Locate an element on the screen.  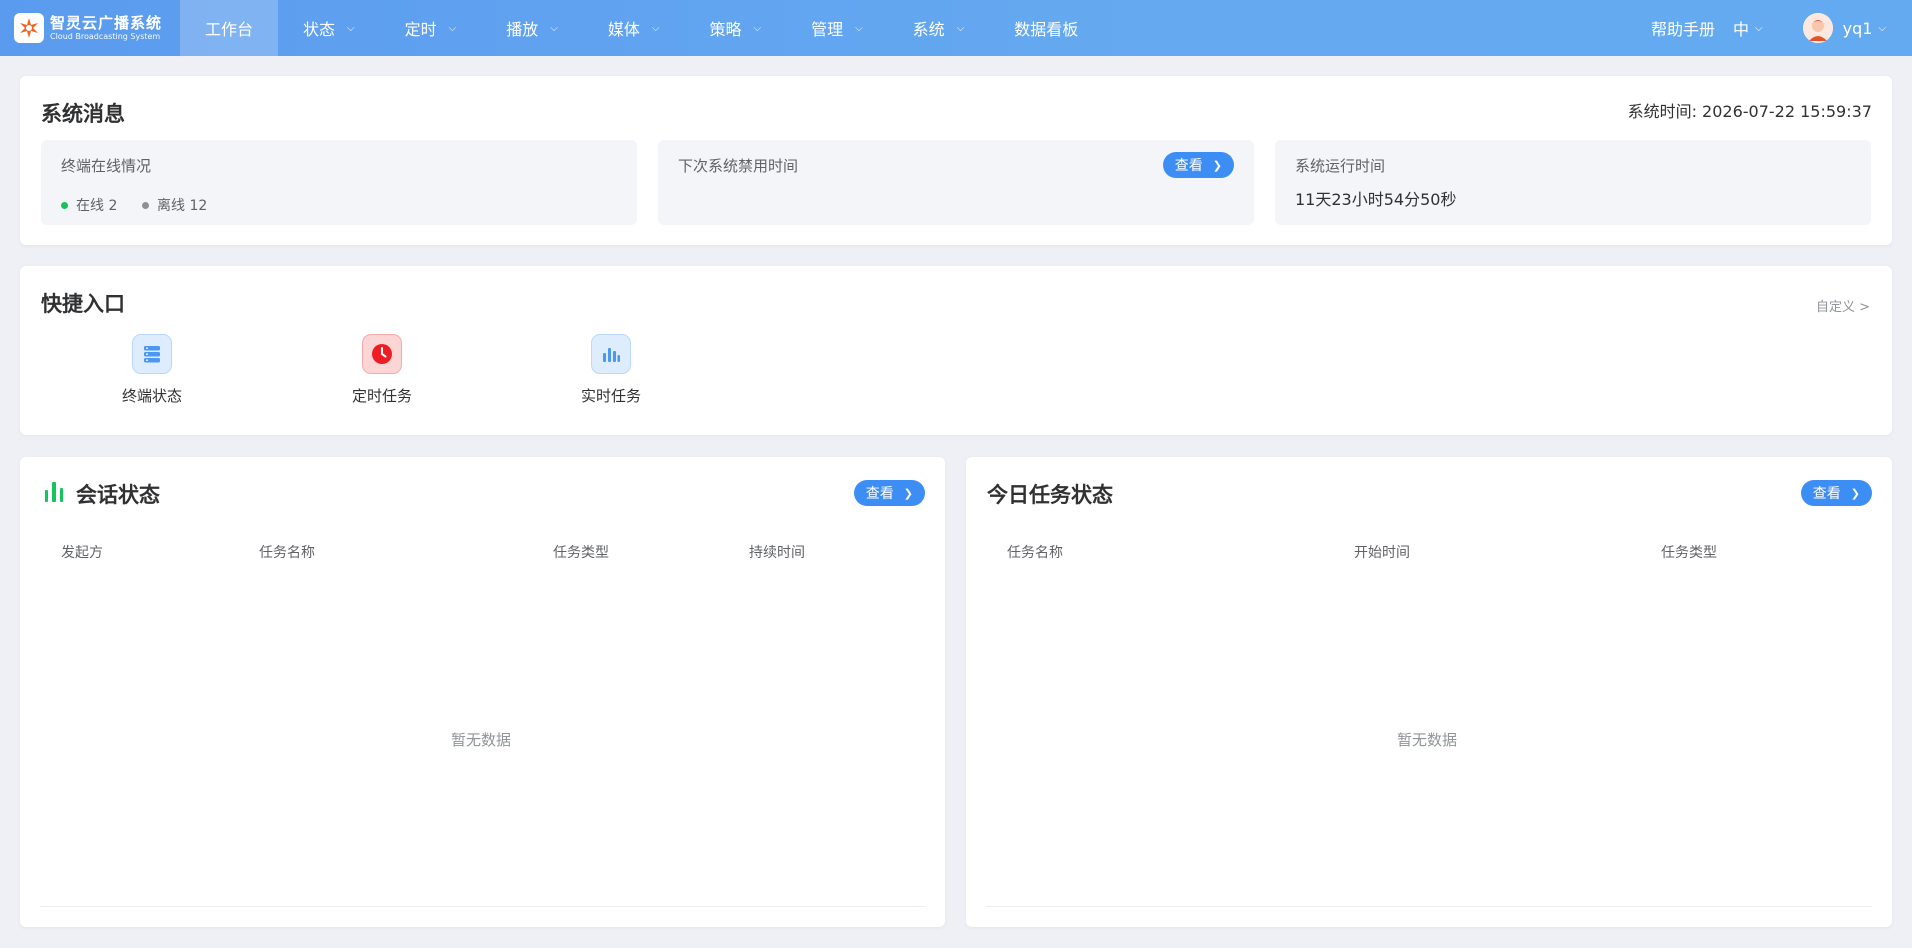
nav-label: 工作台 is located at coordinates (229, 29).